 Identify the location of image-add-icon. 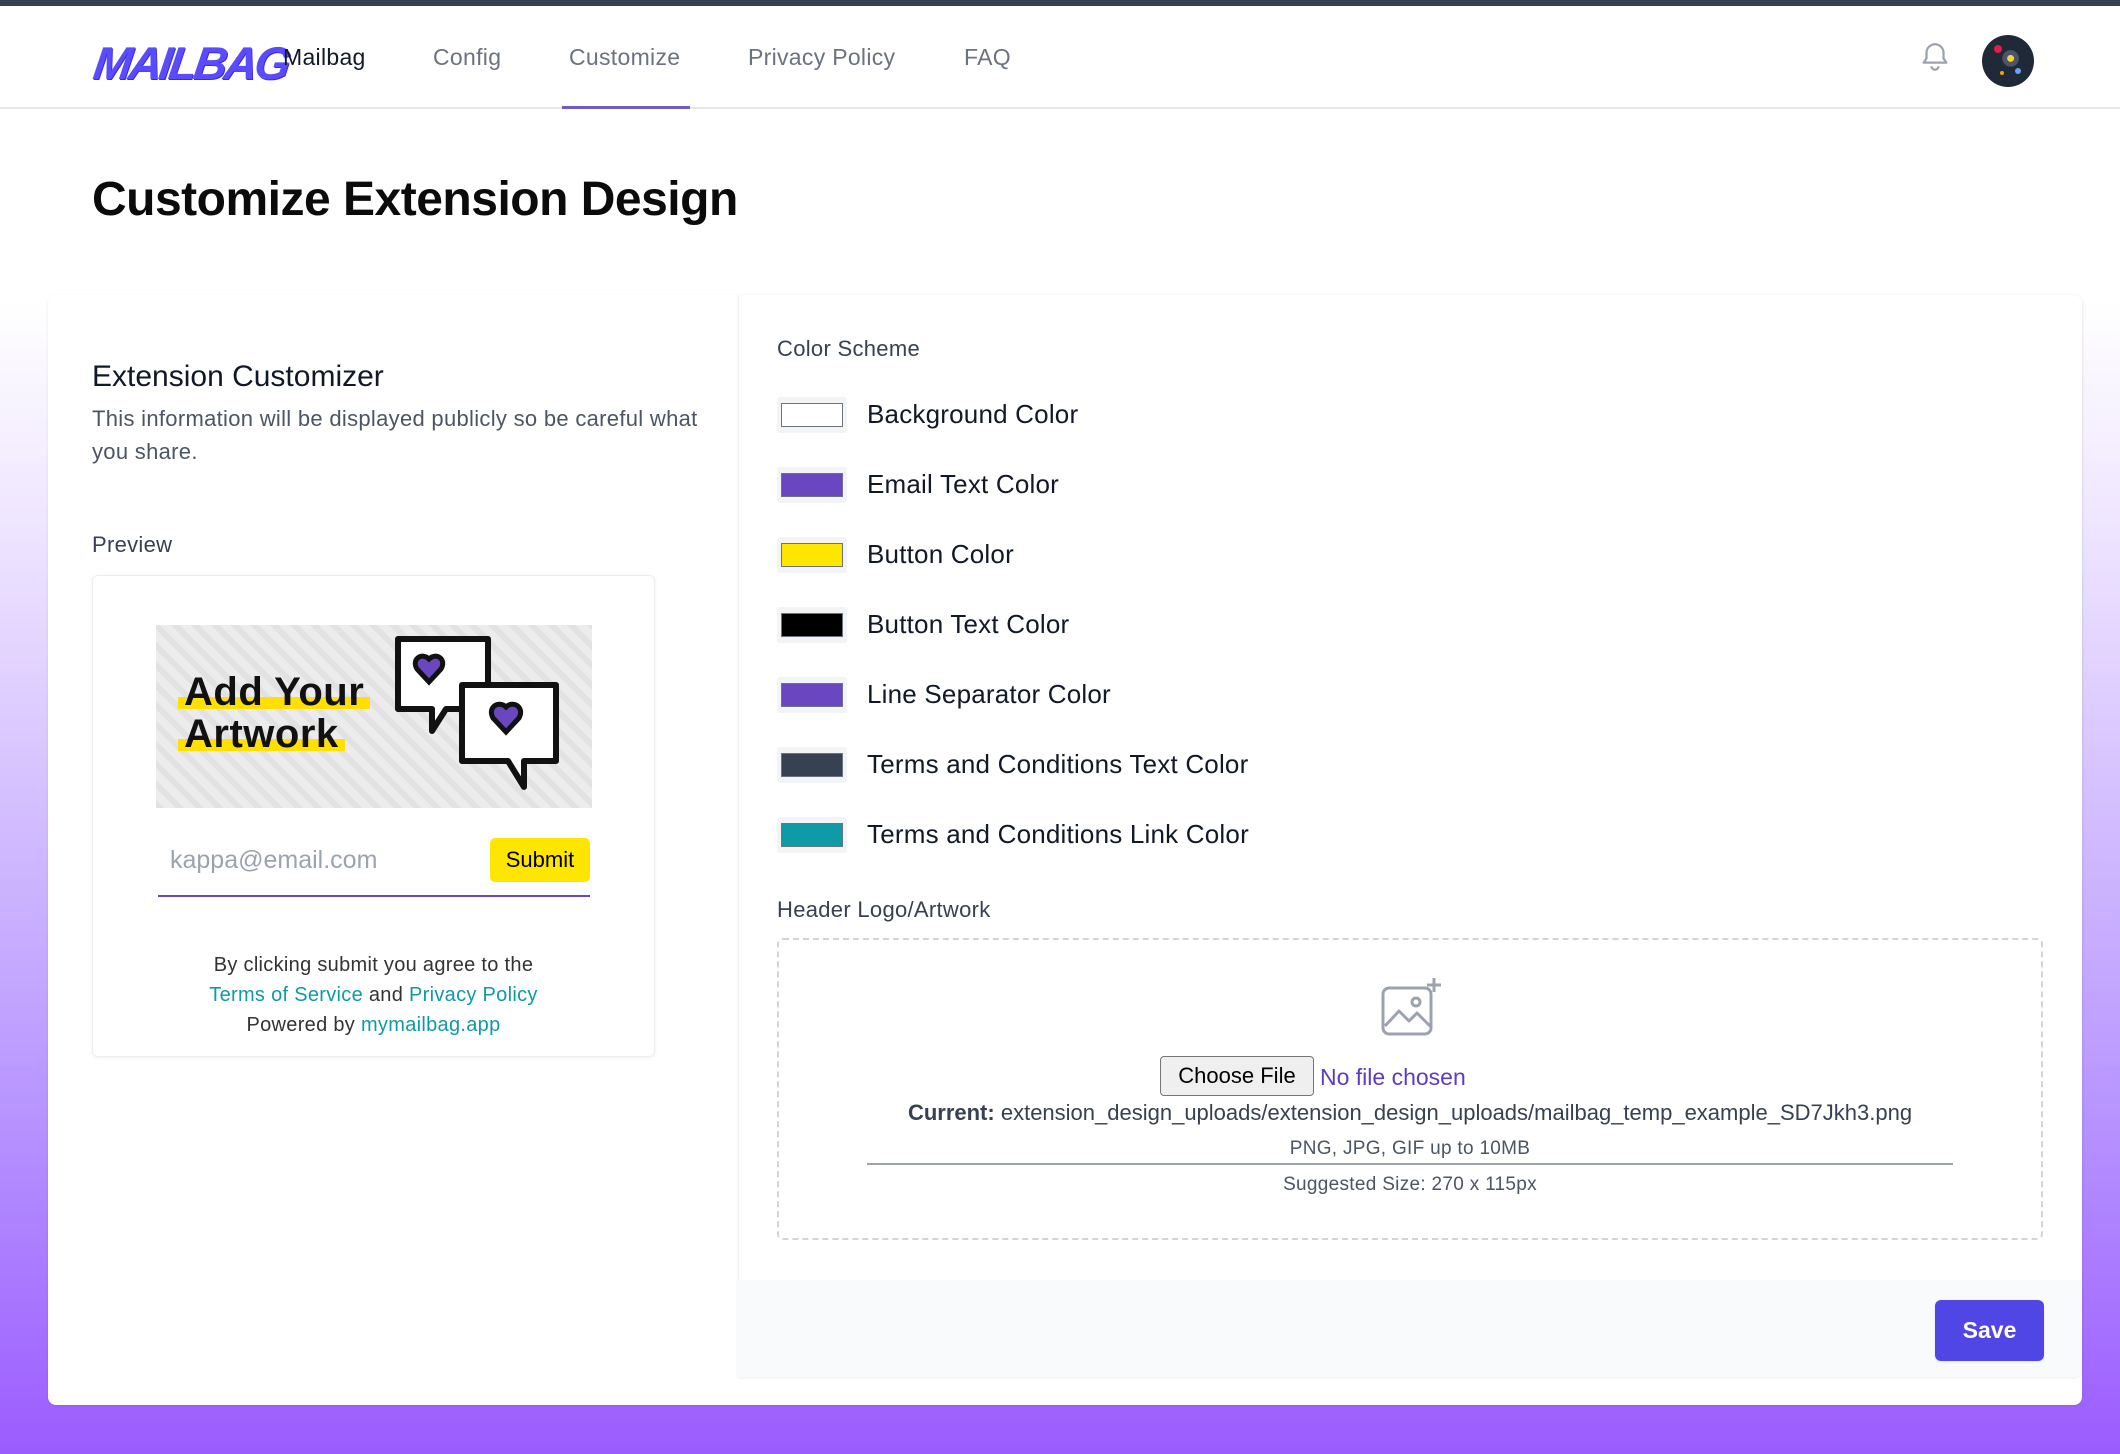
(1411, 1007).